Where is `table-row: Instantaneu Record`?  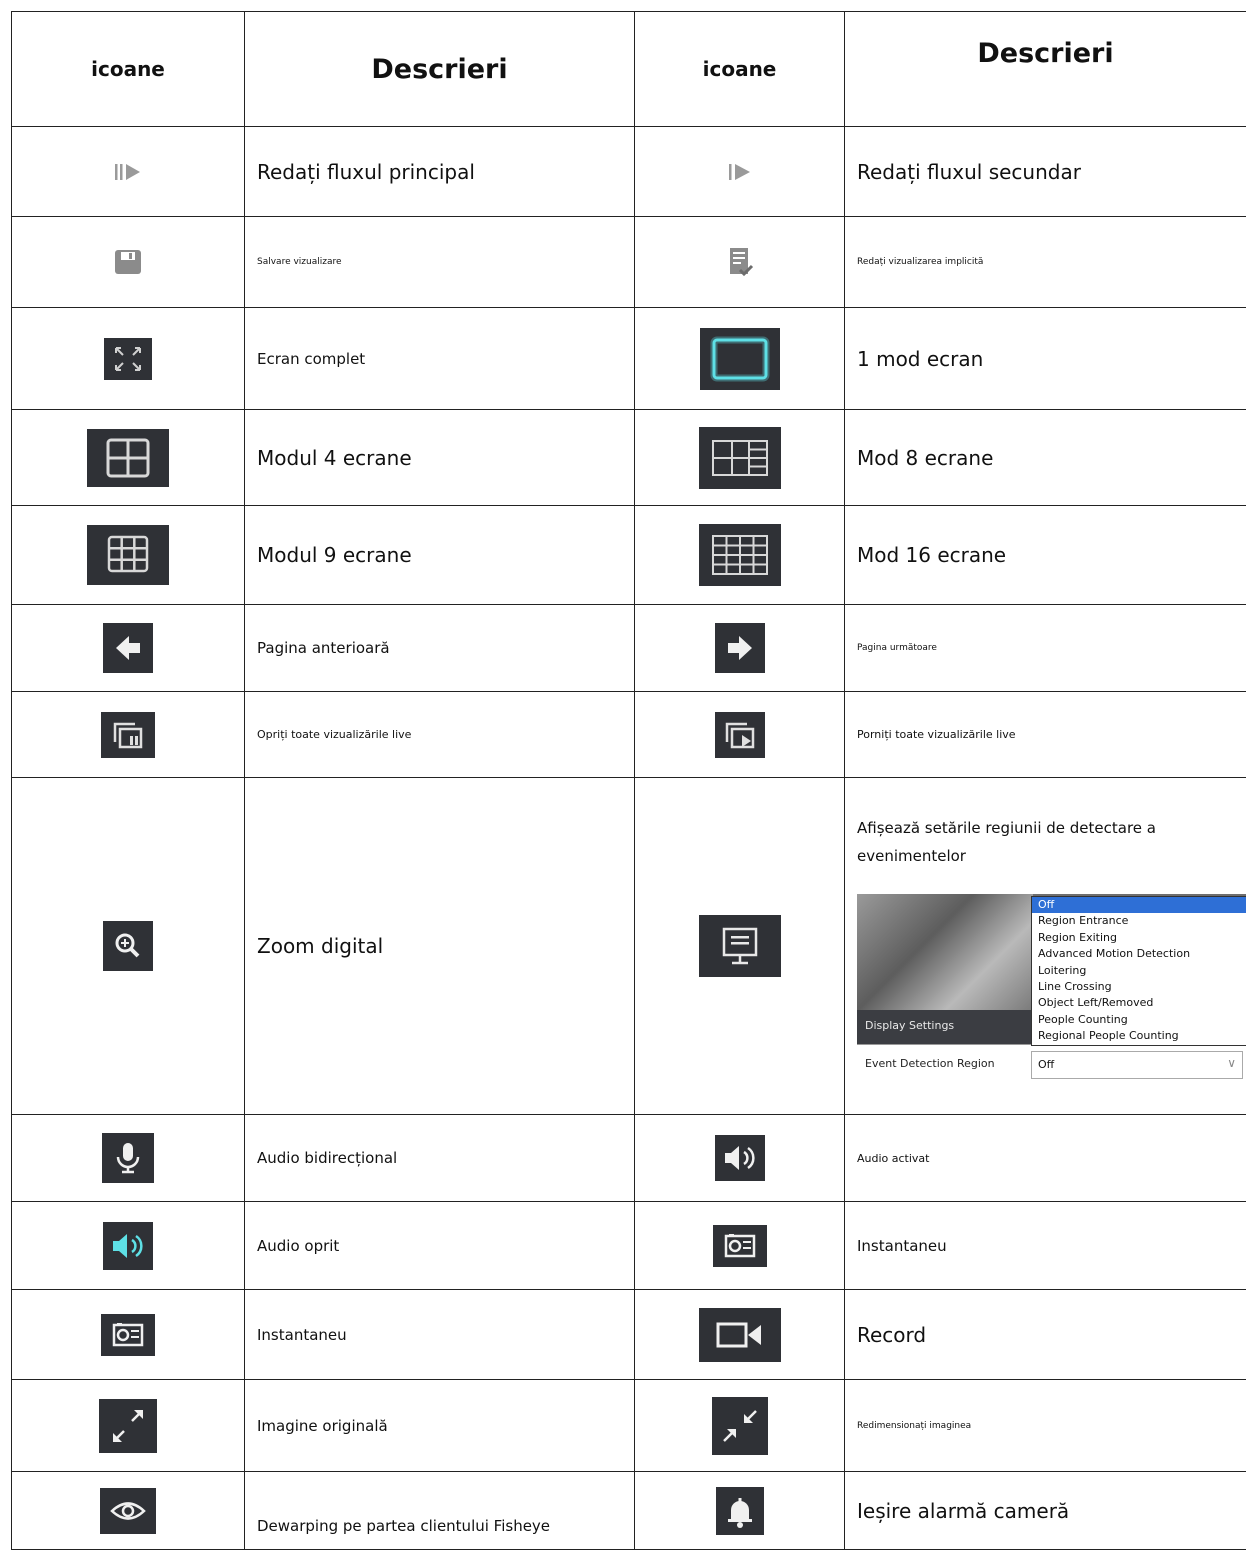
table-row: Instantaneu Record is located at coordinates (628, 1334).